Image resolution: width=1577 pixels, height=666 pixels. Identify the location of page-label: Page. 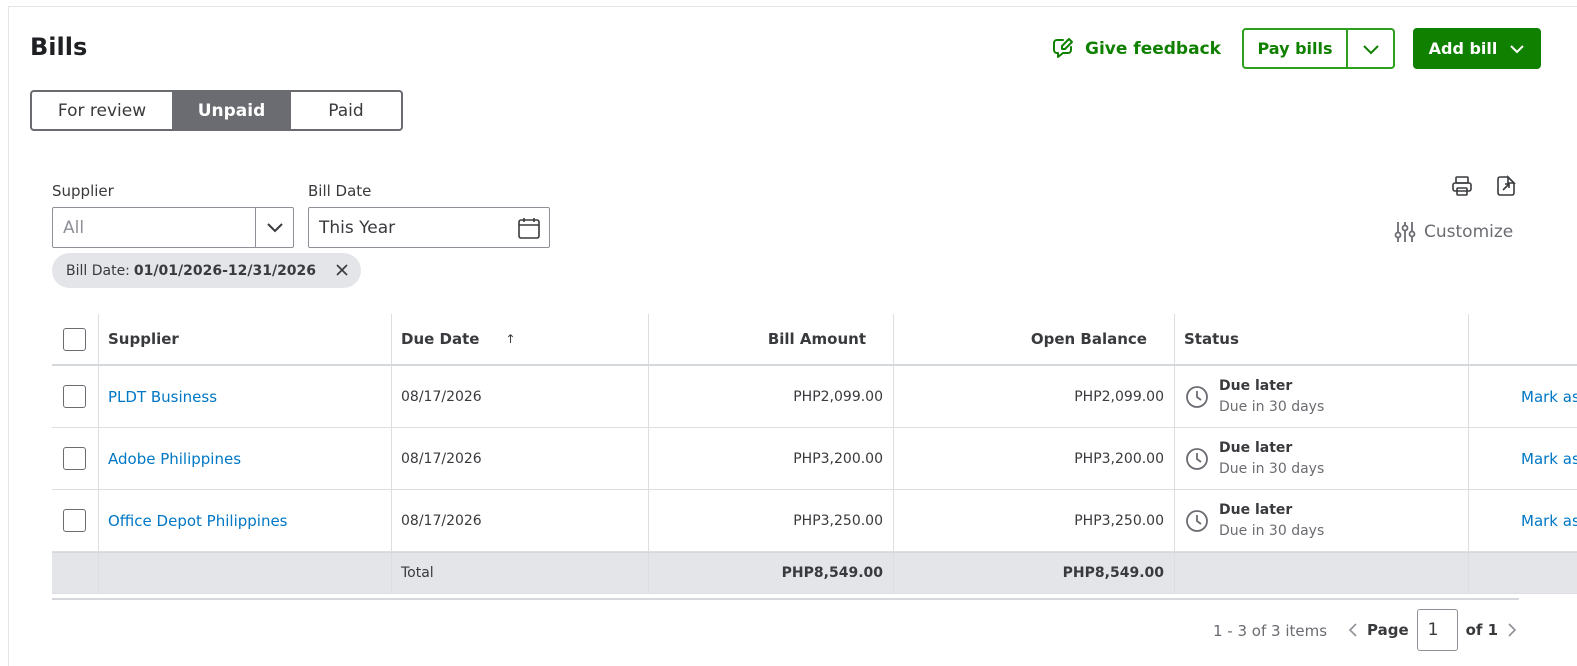
(1388, 630).